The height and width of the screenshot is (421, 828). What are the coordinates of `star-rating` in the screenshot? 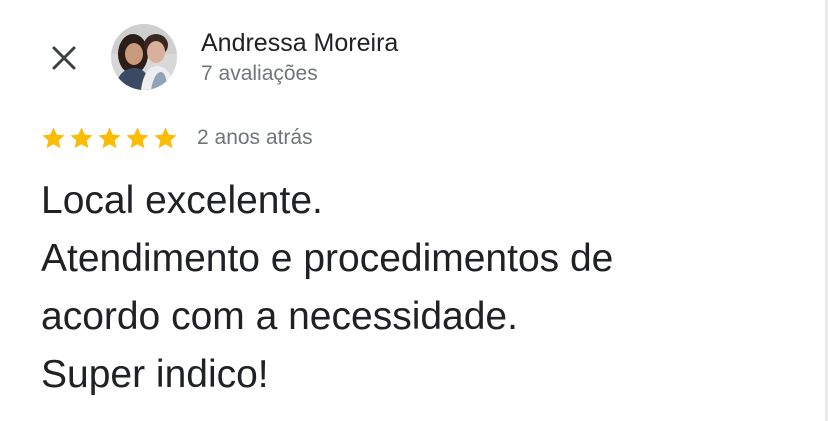 It's located at (109, 138).